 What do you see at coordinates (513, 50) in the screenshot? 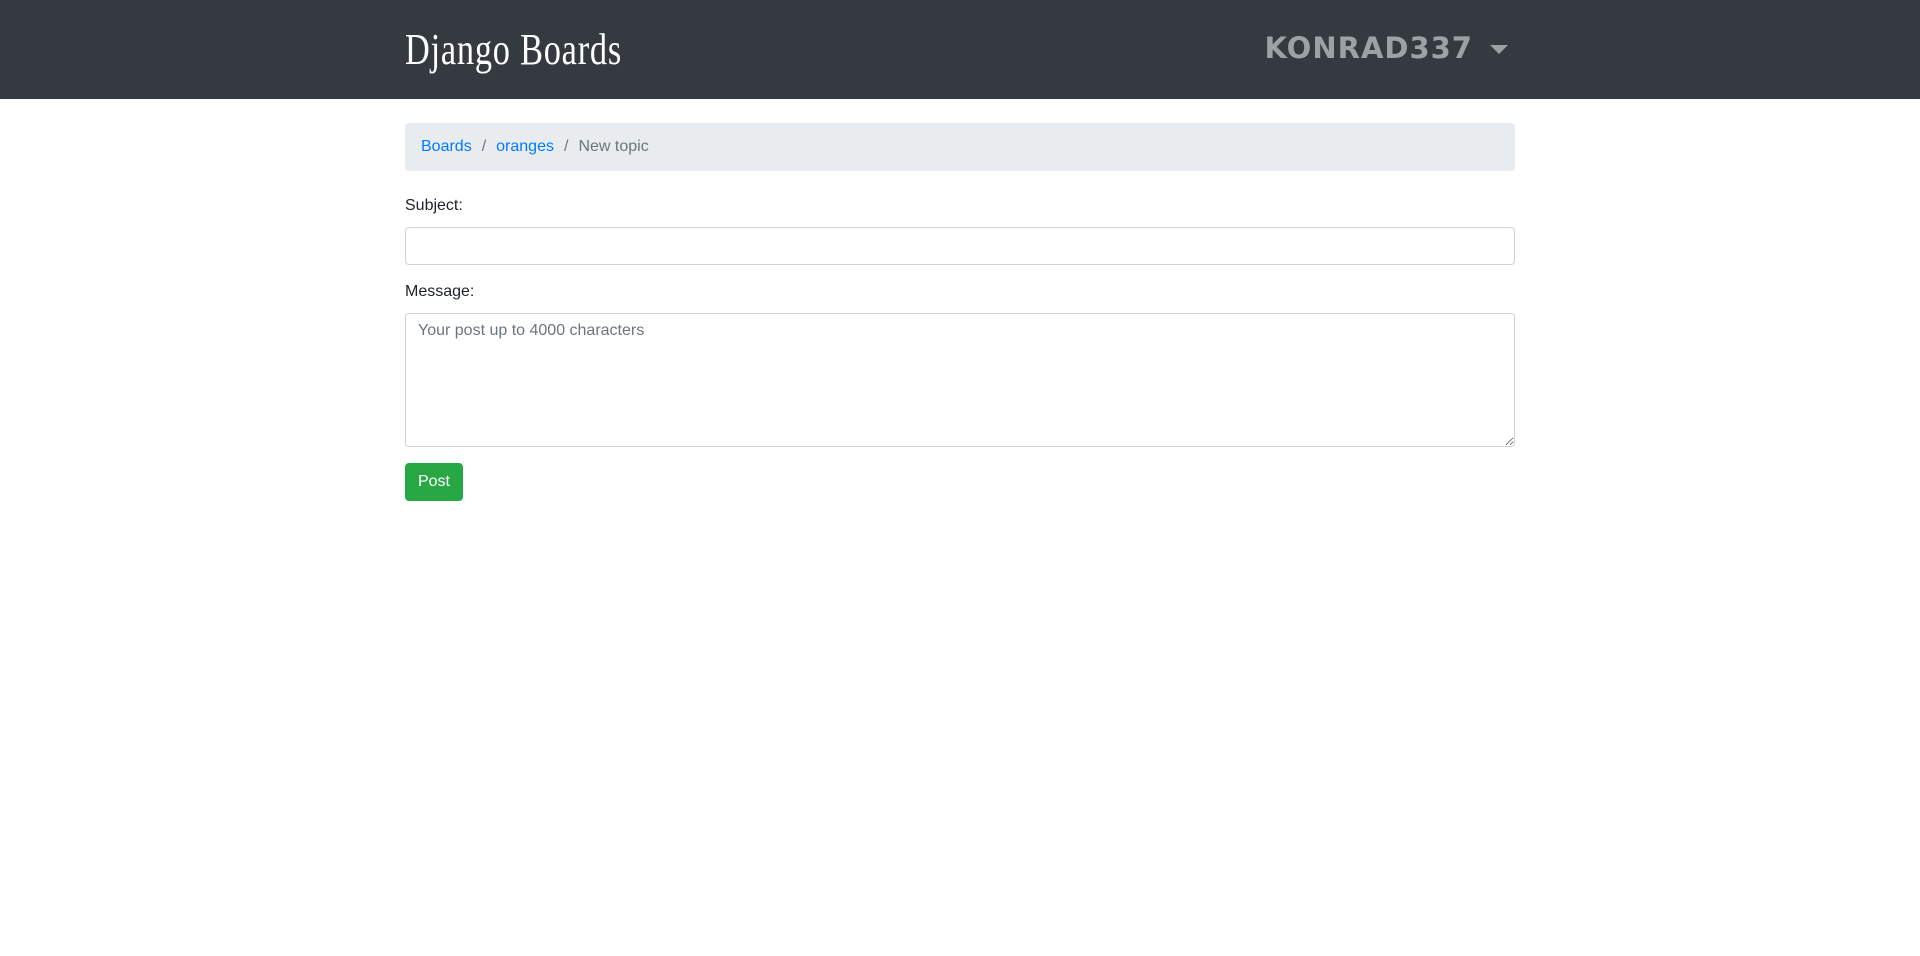
I see `brand-logo: Django Boards` at bounding box center [513, 50].